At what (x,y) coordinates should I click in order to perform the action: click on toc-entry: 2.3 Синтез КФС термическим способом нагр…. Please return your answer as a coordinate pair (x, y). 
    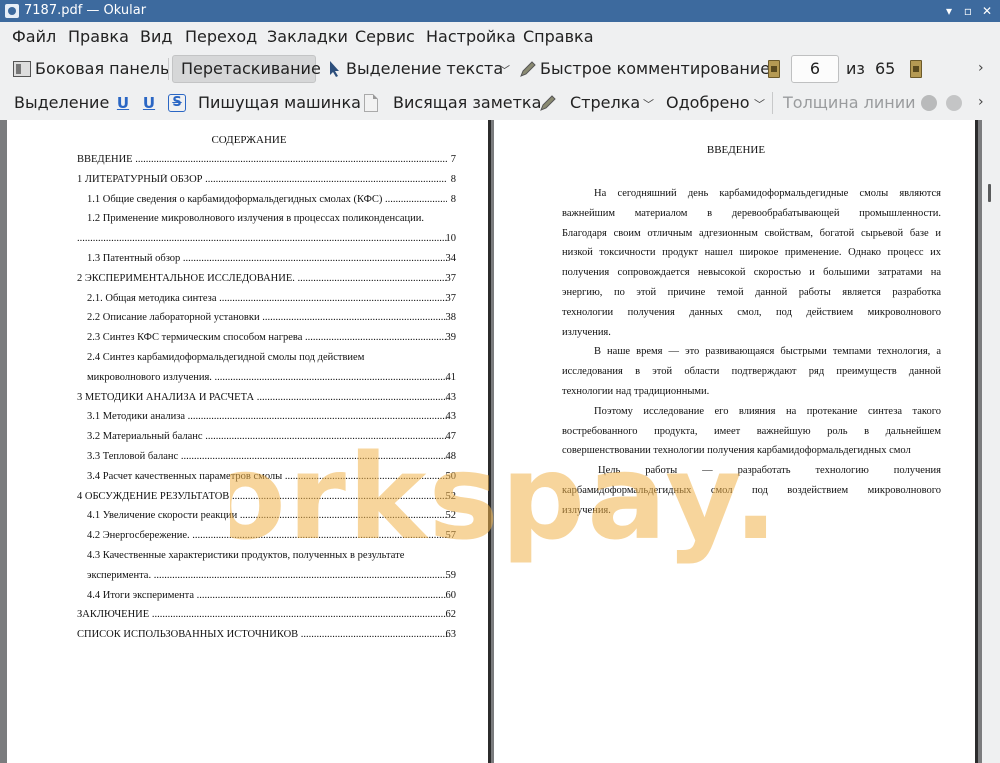
    Looking at the image, I should click on (267, 337).